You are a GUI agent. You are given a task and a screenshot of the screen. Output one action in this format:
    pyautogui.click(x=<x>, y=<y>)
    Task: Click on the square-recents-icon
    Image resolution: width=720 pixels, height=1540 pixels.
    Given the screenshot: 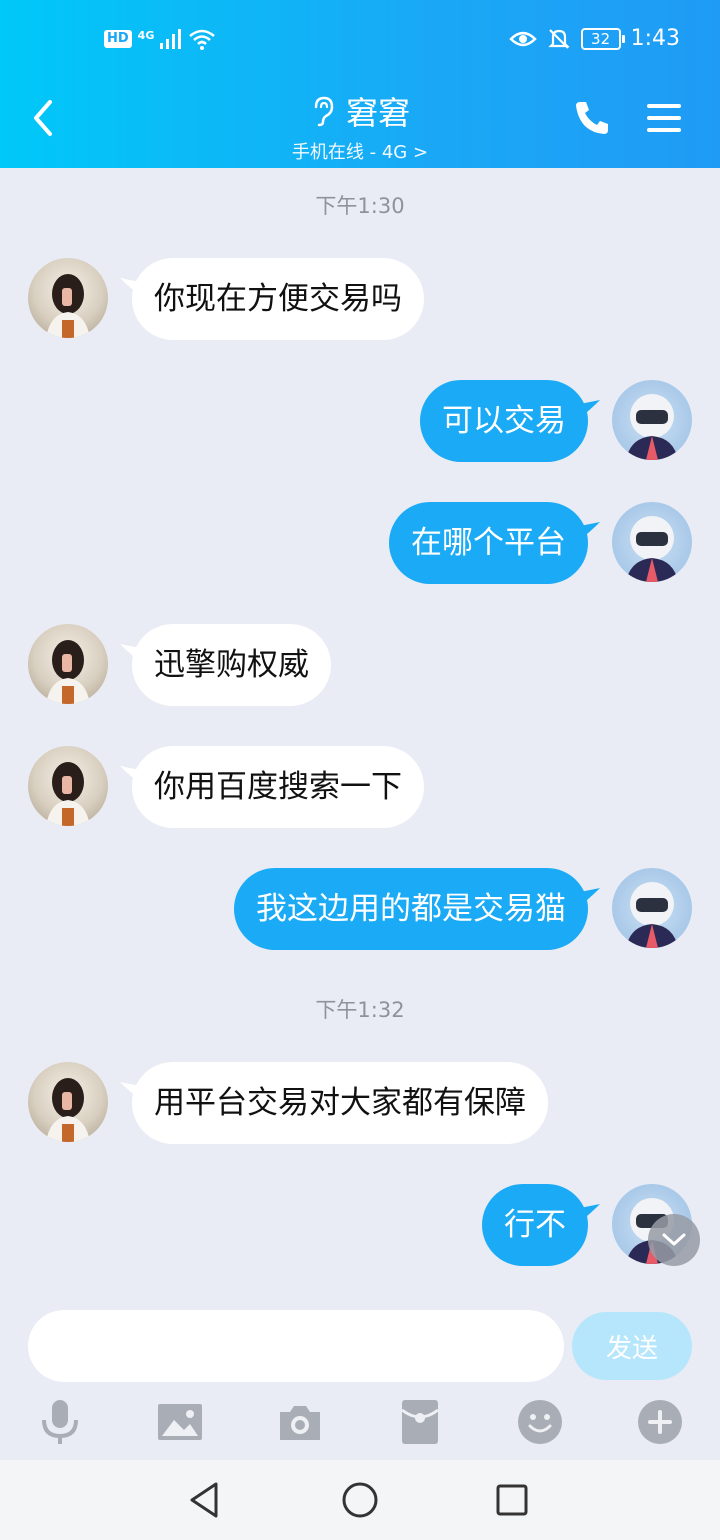 What is the action you would take?
    pyautogui.click(x=512, y=1500)
    